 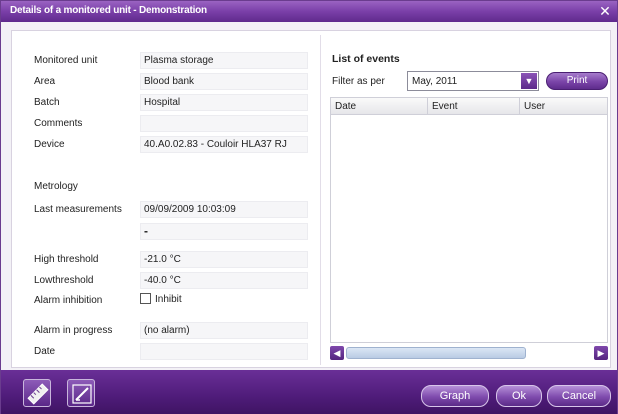 I want to click on graph-button: Graph, so click(x=455, y=396).